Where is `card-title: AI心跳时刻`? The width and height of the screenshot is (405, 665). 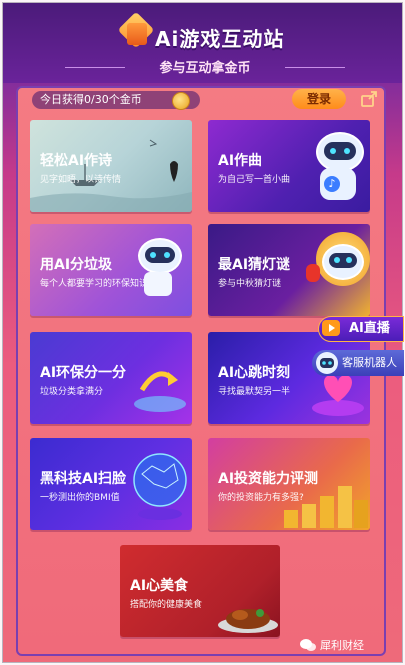
card-title: AI心跳时刻 is located at coordinates (254, 373).